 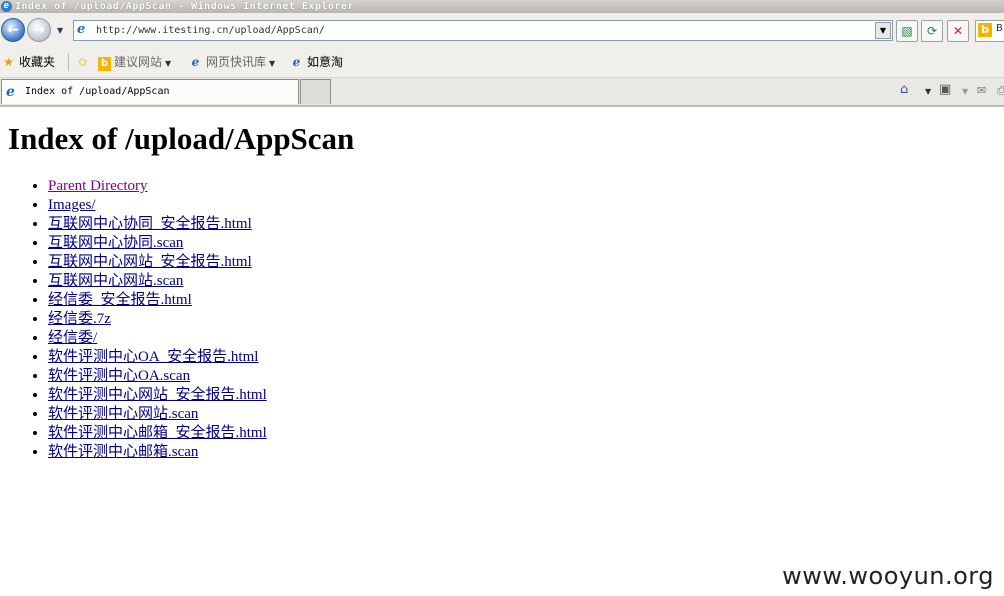 What do you see at coordinates (153, 357) in the screenshot?
I see `file-link: 软件评测中心OA_安全报告.html` at bounding box center [153, 357].